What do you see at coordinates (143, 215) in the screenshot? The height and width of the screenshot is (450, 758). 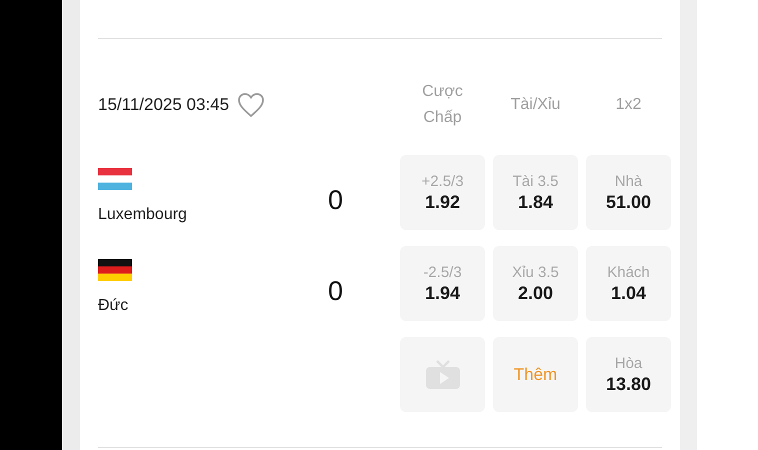 I see `team-name: Luxembourg` at bounding box center [143, 215].